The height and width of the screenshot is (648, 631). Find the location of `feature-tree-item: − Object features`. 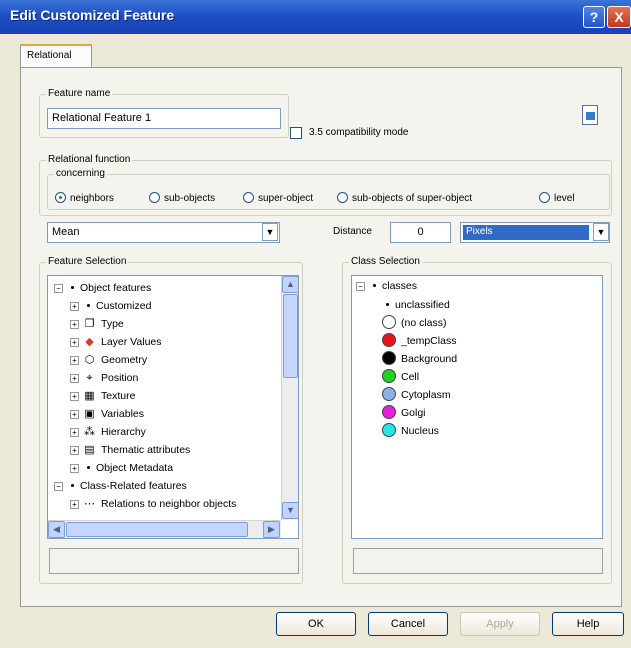

feature-tree-item: − Object features is located at coordinates (102, 288).